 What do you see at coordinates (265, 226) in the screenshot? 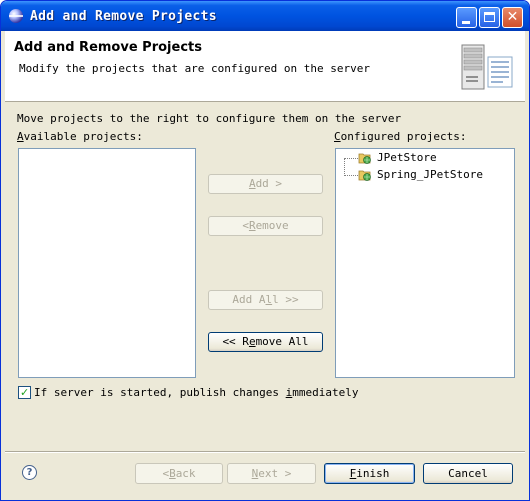
I see `remove-button: < Remove` at bounding box center [265, 226].